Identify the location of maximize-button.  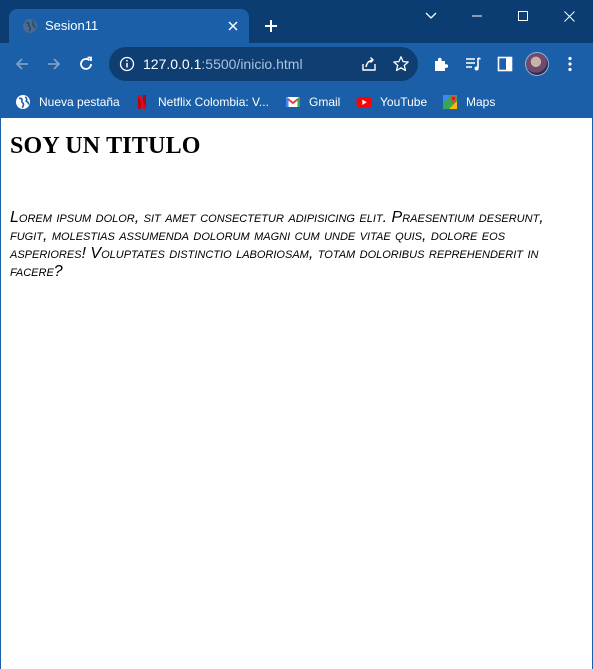
(523, 16).